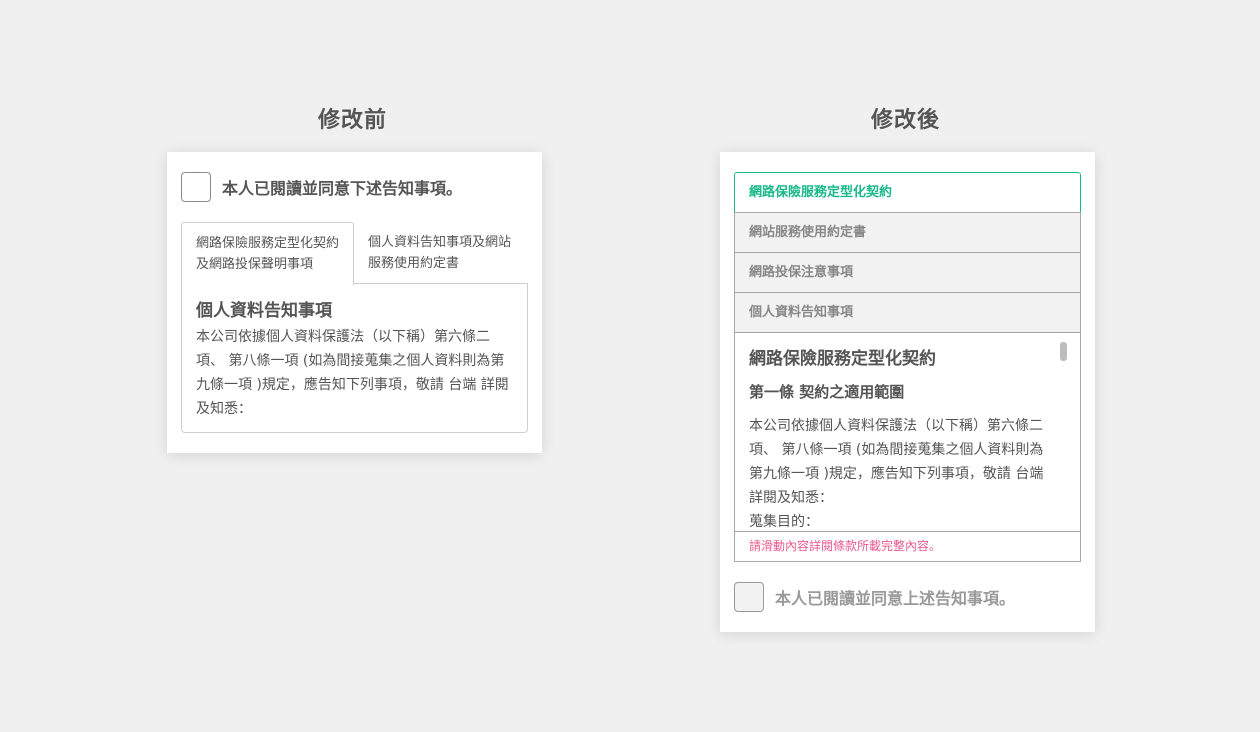 This screenshot has width=1260, height=732. What do you see at coordinates (907, 546) in the screenshot?
I see `scroll-hint: 請滑動內容詳閱條款所載完整內容。` at bounding box center [907, 546].